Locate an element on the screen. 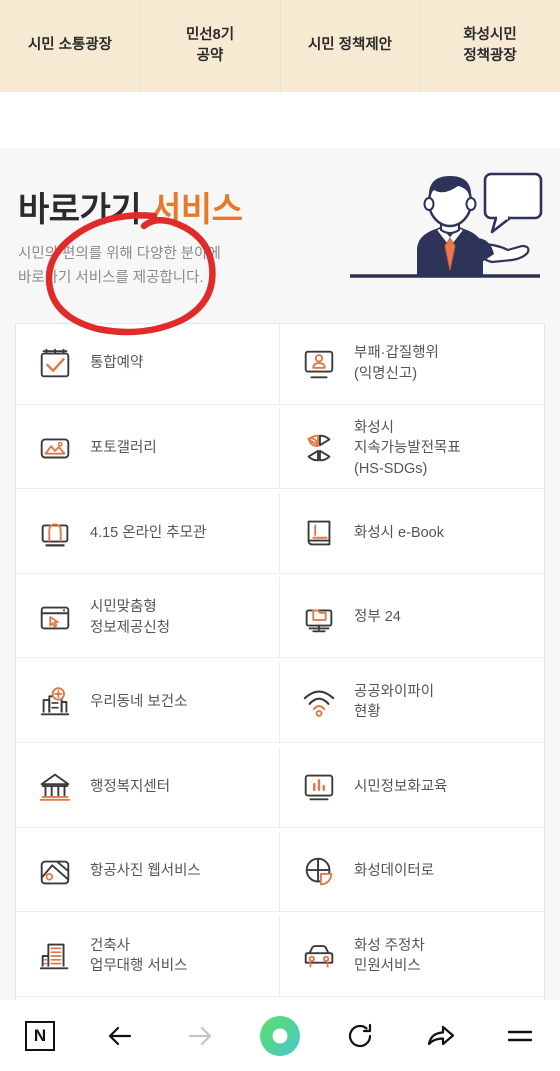 This screenshot has width=560, height=1071. arrow-right-icon is located at coordinates (200, 1036).